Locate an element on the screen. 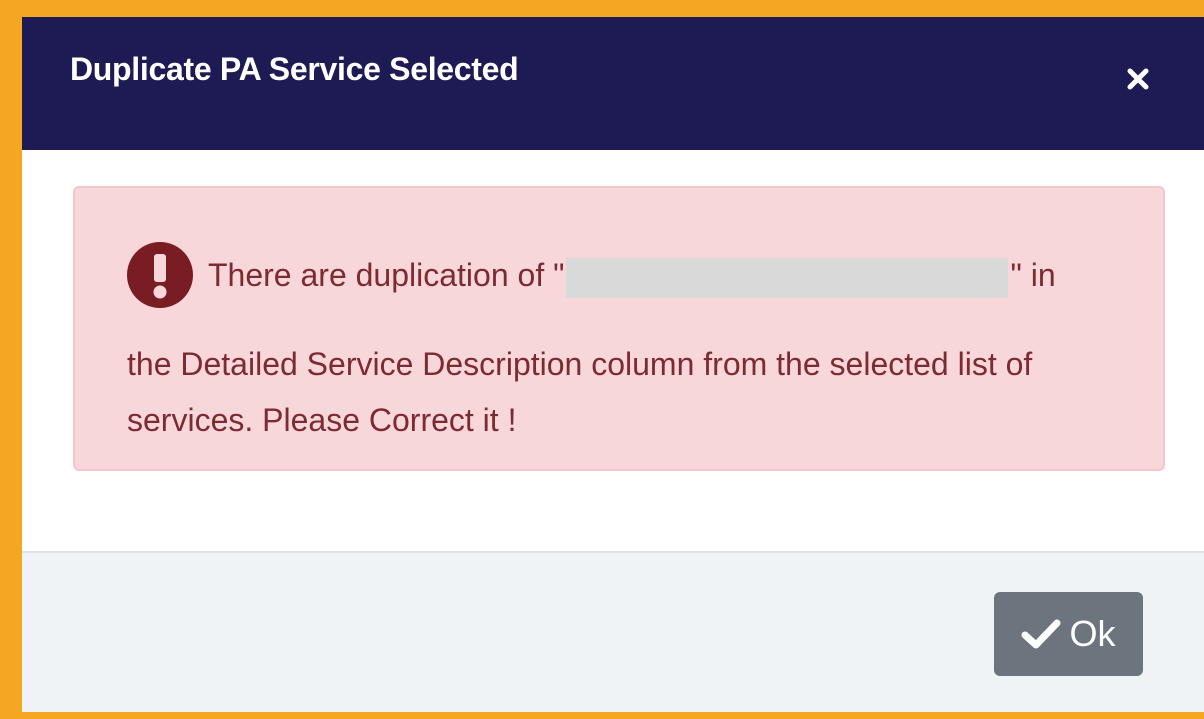 Image resolution: width=1204 pixels, height=719 pixels. dialog-title: Duplicate PA Service Selected is located at coordinates (294, 69).